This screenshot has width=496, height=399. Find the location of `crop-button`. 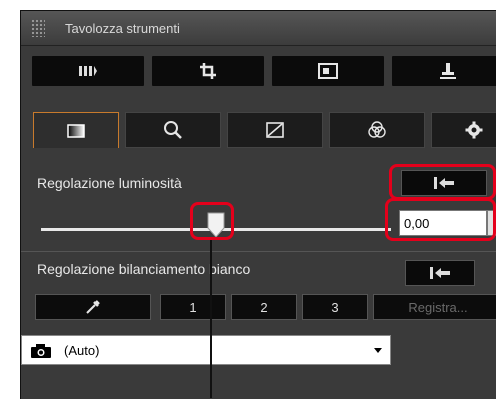

crop-button is located at coordinates (208, 71).